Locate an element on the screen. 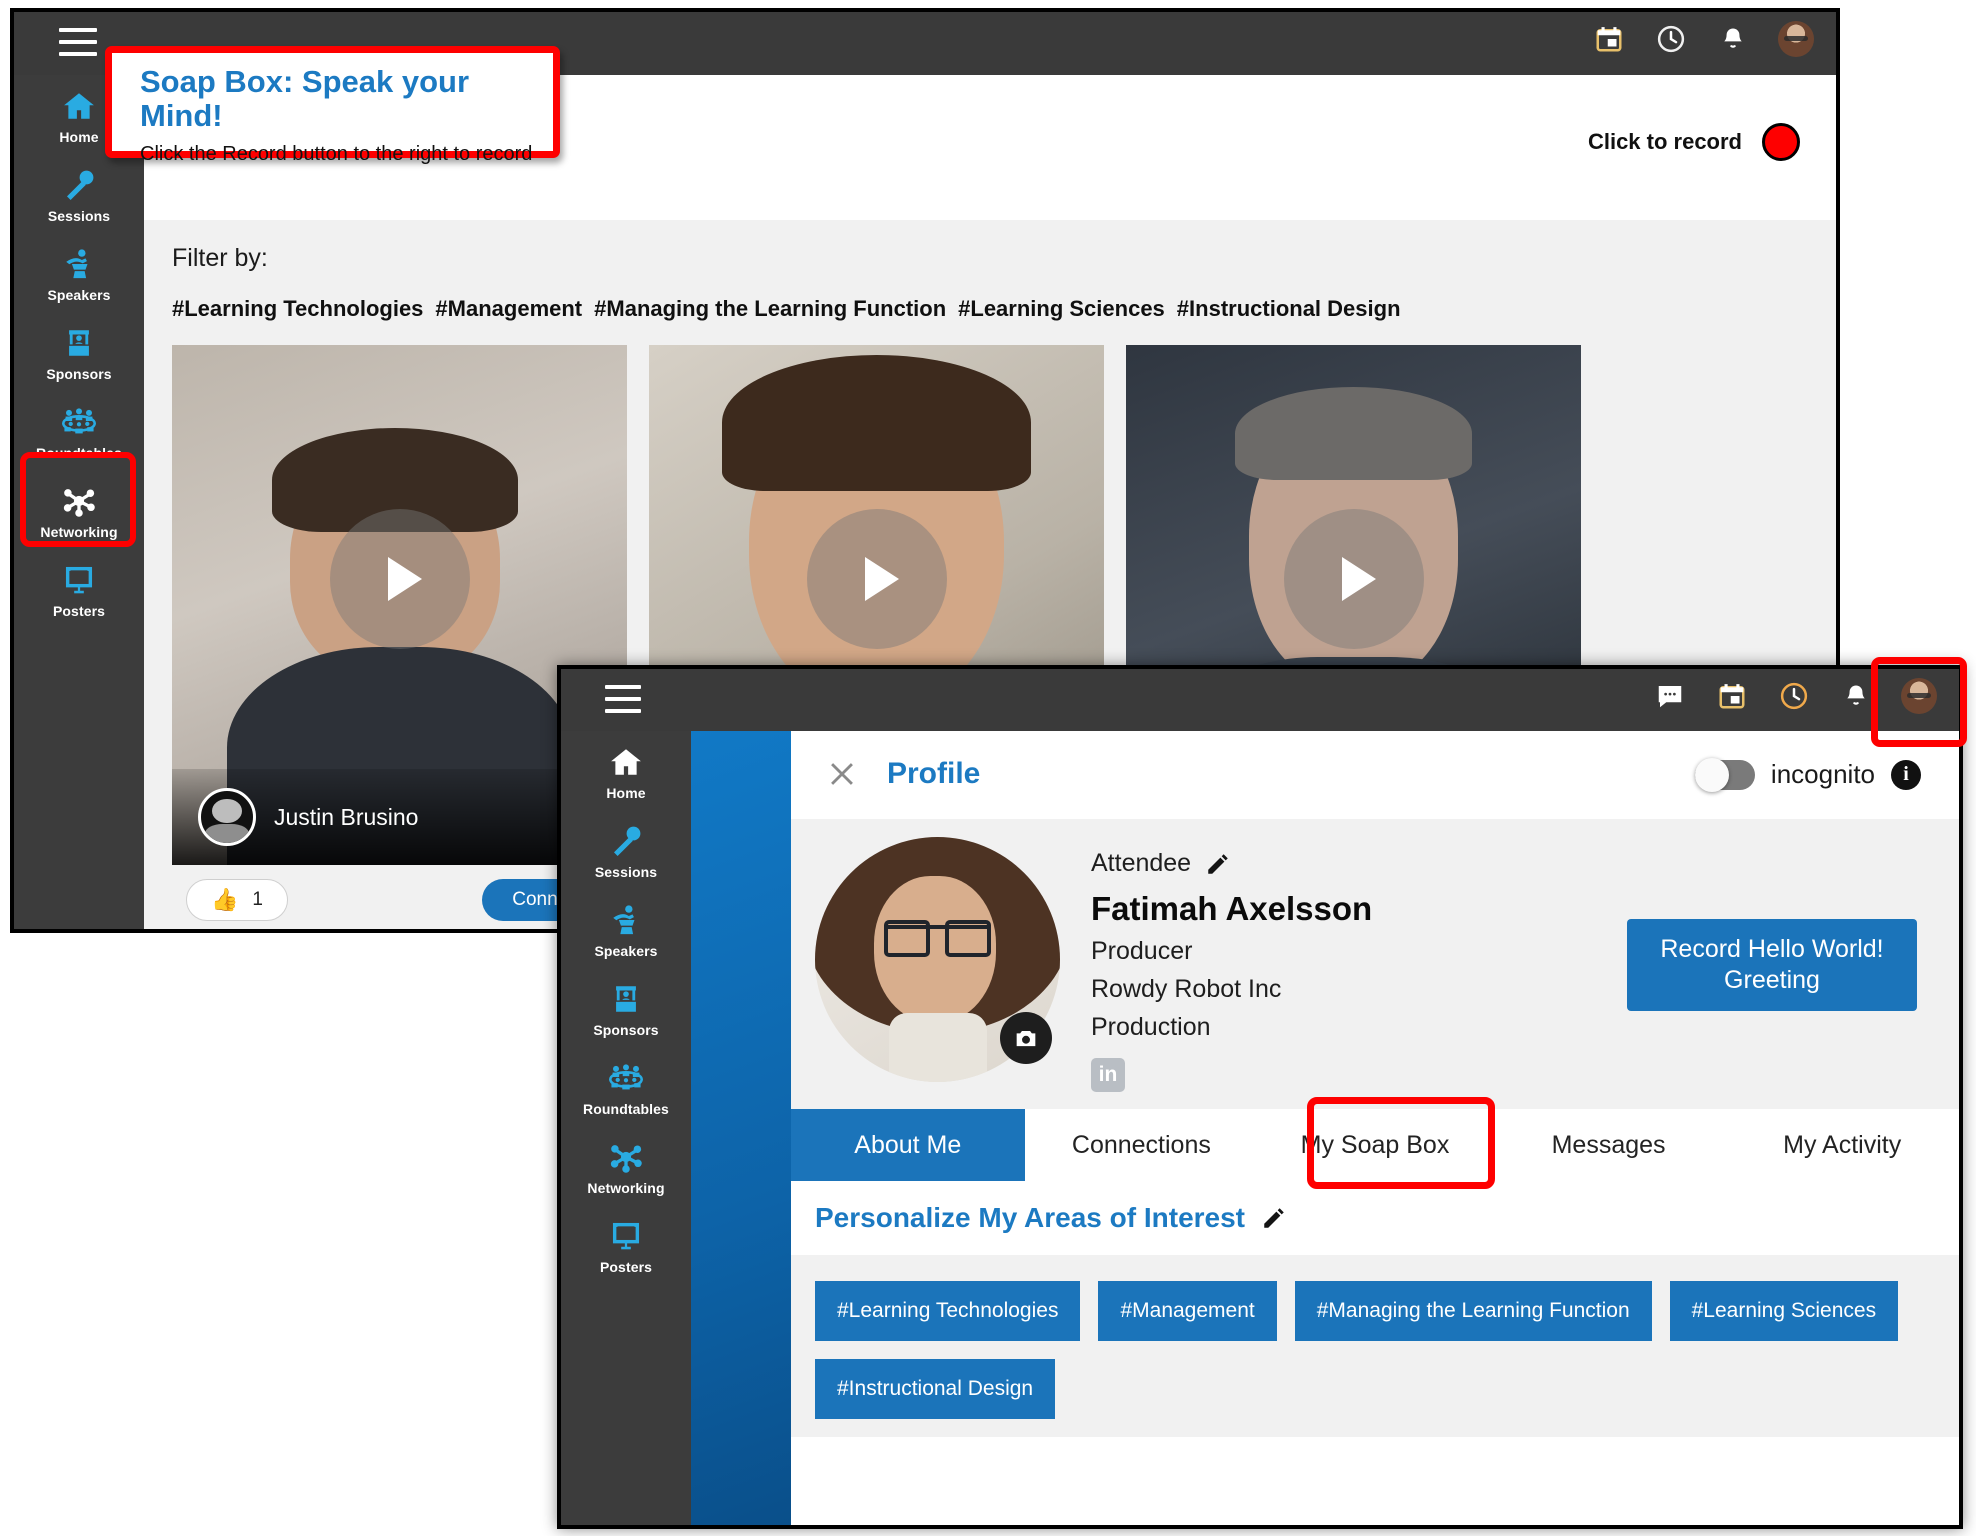 This screenshot has width=1976, height=1536. attendee-role-row: Attendee is located at coordinates (1231, 863).